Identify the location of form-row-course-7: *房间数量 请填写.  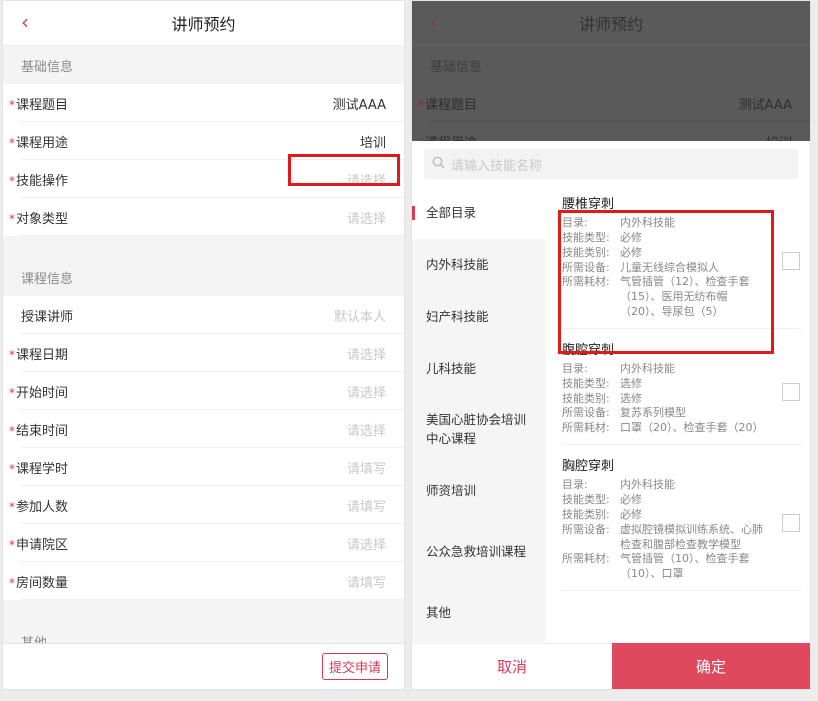
(203, 581).